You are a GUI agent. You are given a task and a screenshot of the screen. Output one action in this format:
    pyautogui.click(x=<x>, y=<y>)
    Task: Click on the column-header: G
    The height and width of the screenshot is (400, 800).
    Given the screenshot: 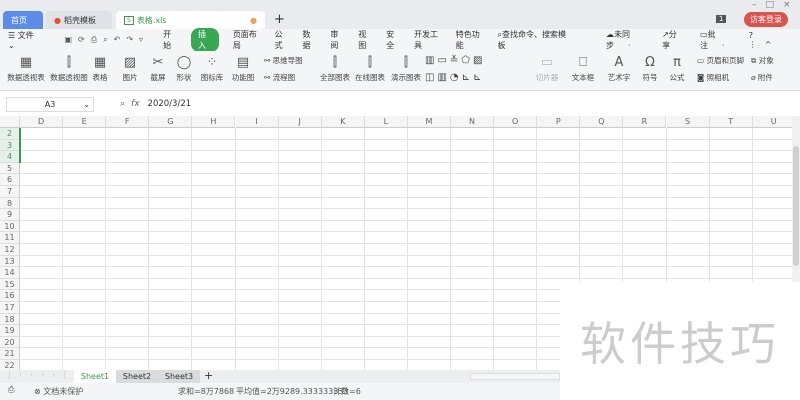 What is the action you would take?
    pyautogui.click(x=171, y=122)
    